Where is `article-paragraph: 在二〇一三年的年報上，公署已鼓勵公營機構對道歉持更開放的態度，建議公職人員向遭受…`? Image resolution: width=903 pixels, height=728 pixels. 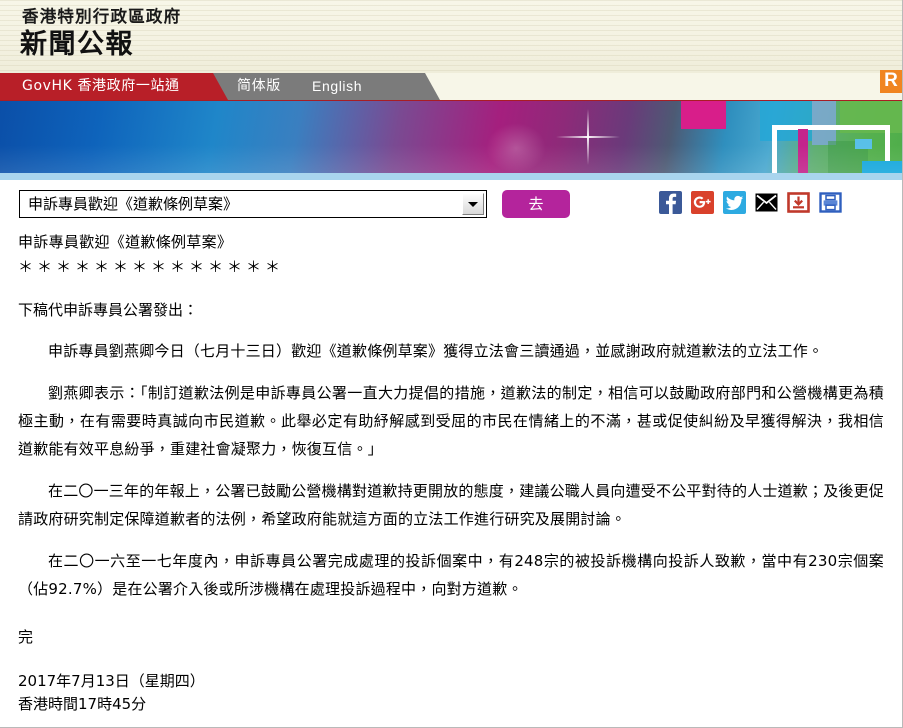
article-paragraph: 在二〇一三年的年報上，公署已鼓勵公營機構對道歉持更開放的態度，建議公職人員向遭受… is located at coordinates (451, 505).